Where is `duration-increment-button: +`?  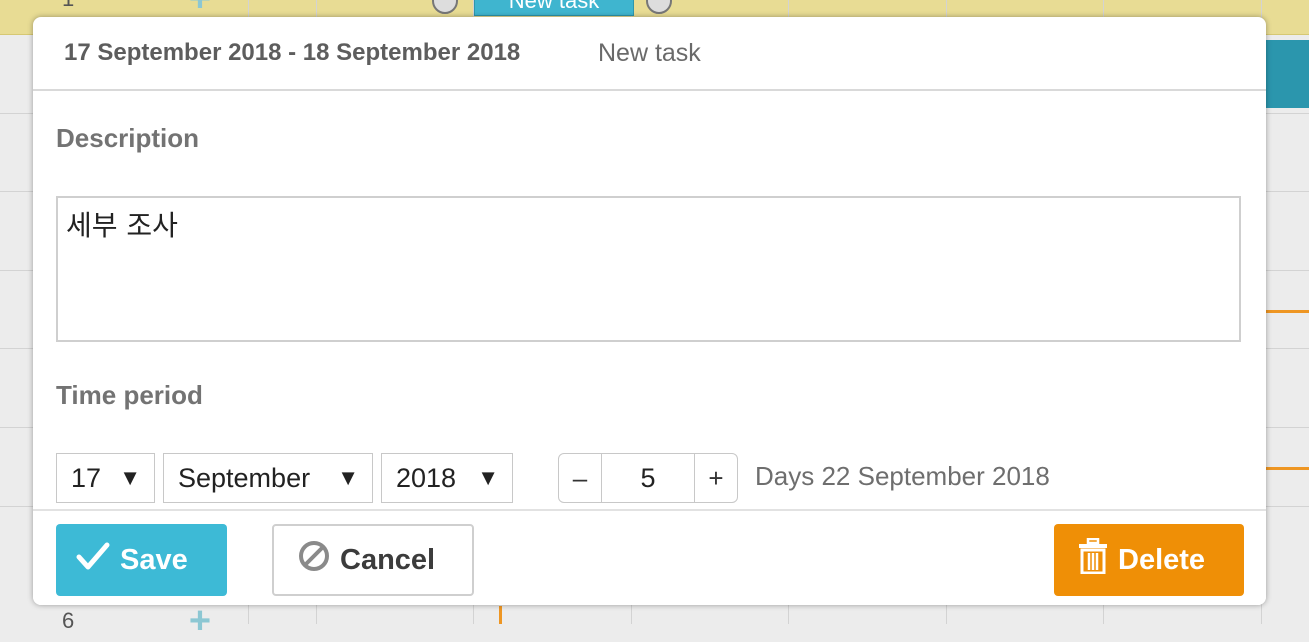
duration-increment-button: + is located at coordinates (715, 478).